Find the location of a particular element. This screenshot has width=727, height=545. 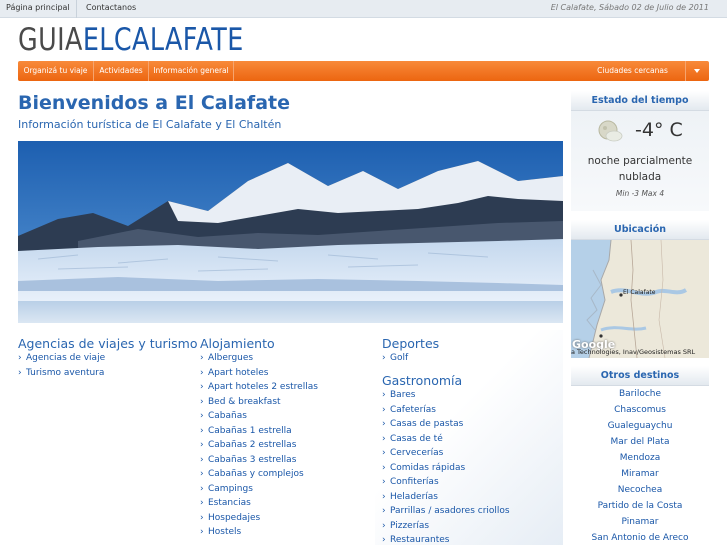

list-item: › Confiterías is located at coordinates (446, 482).